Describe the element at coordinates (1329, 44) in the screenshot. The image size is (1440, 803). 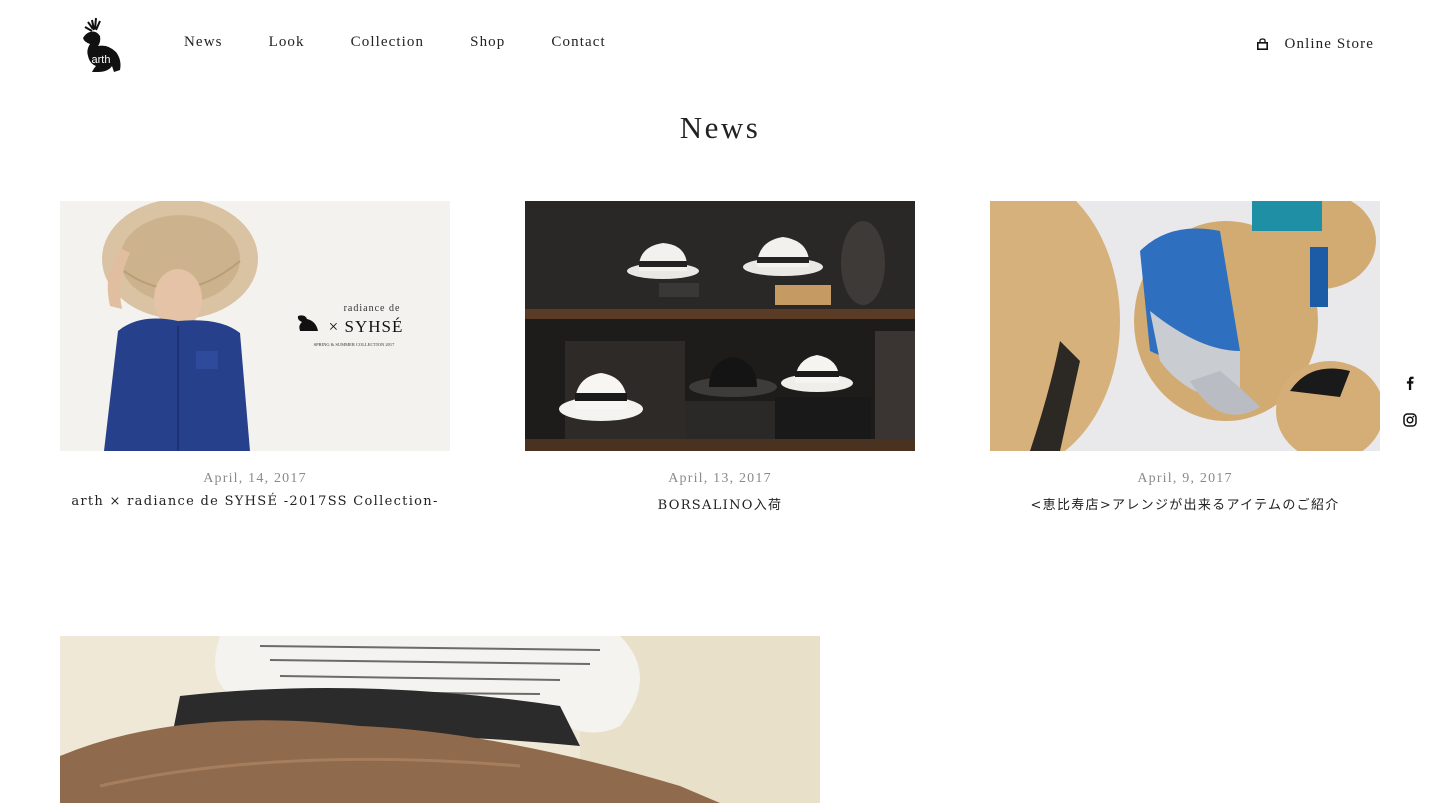
I see `online-store-label: Online Store` at that location.